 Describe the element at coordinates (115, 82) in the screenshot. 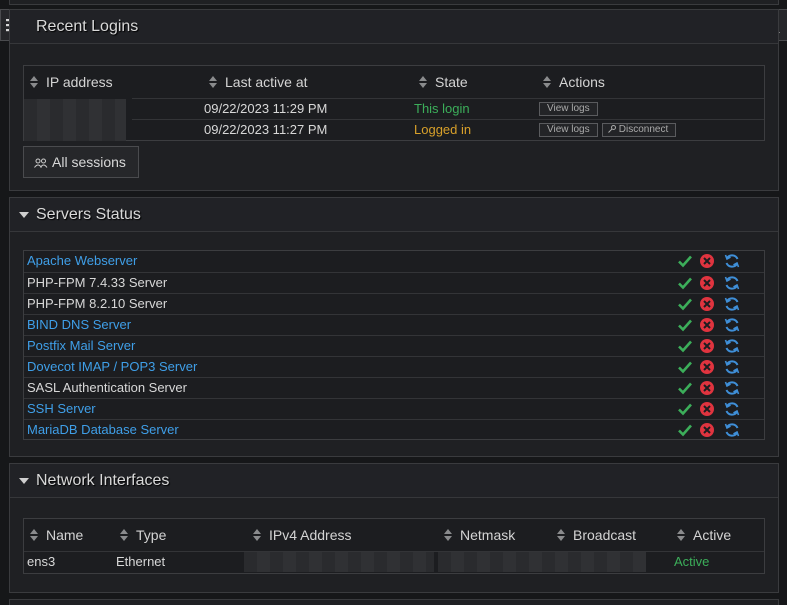

I see `column-header-ip: IP address` at that location.